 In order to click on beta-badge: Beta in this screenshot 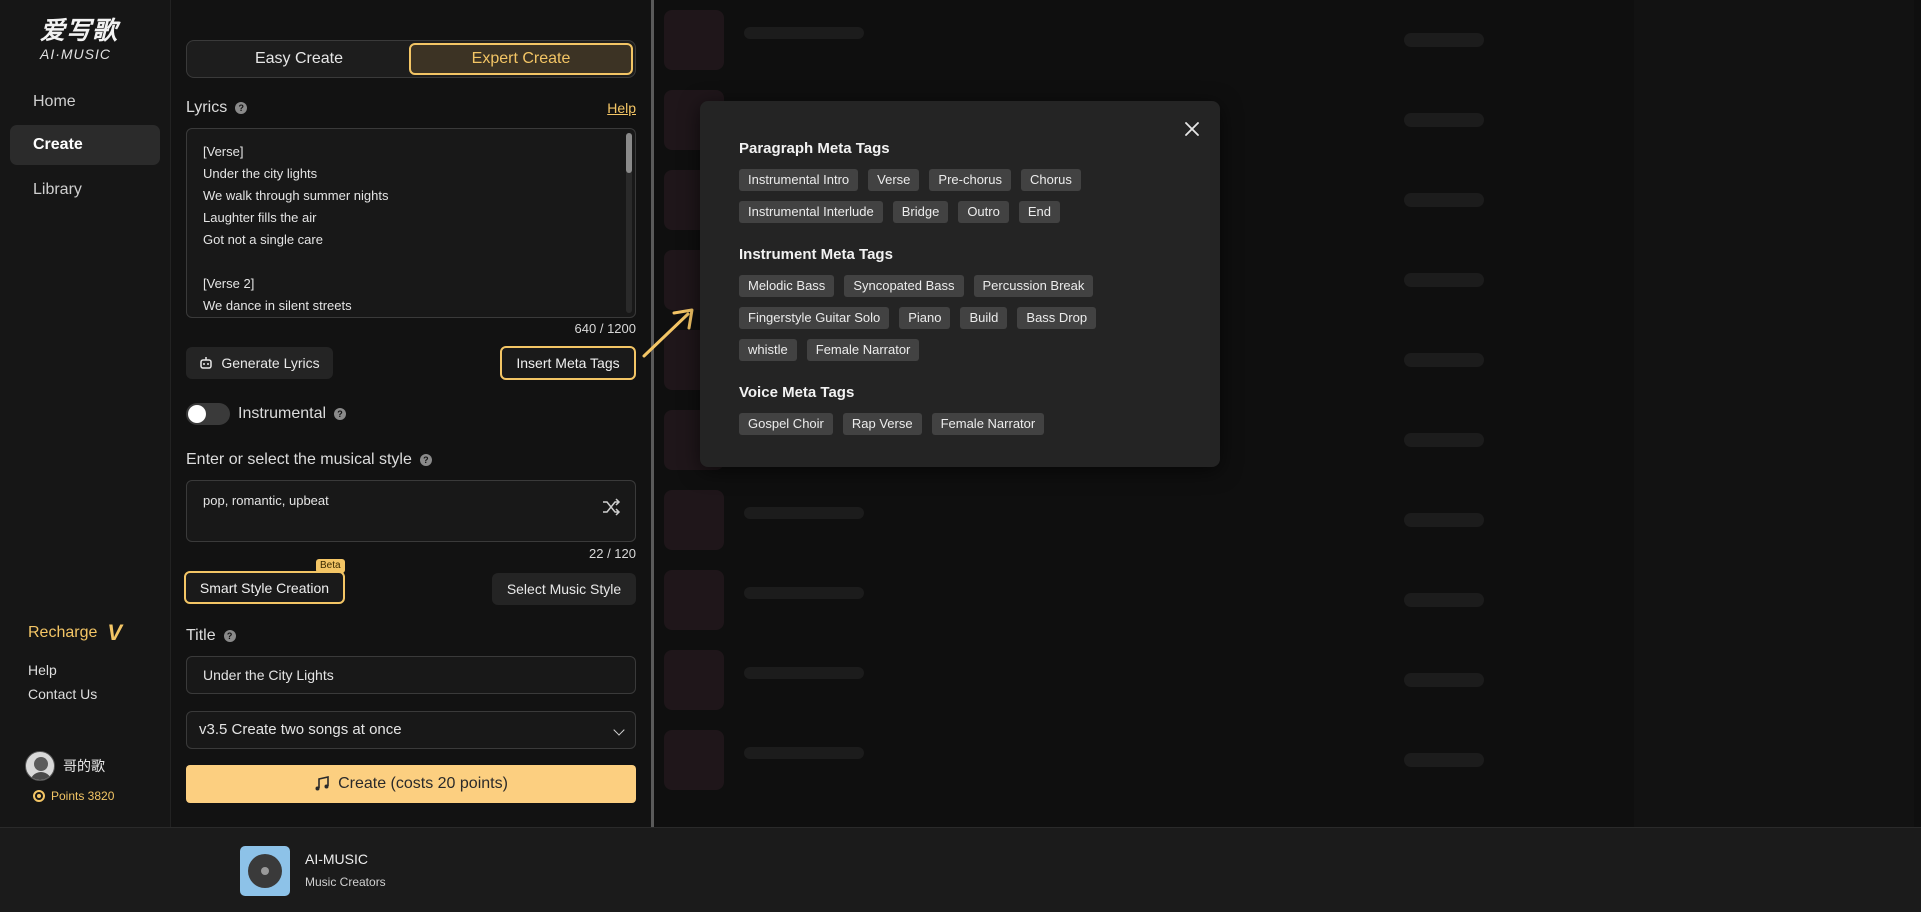, I will do `click(330, 566)`.